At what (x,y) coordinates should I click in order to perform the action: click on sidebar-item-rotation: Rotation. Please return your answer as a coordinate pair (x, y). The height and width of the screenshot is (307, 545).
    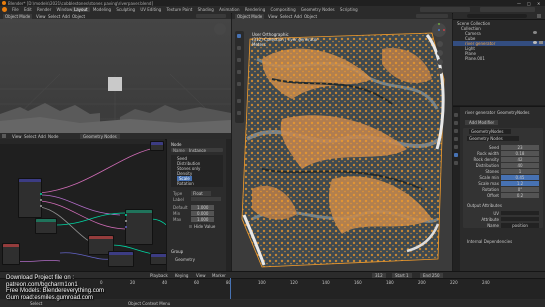
    Looking at the image, I should click on (185, 183).